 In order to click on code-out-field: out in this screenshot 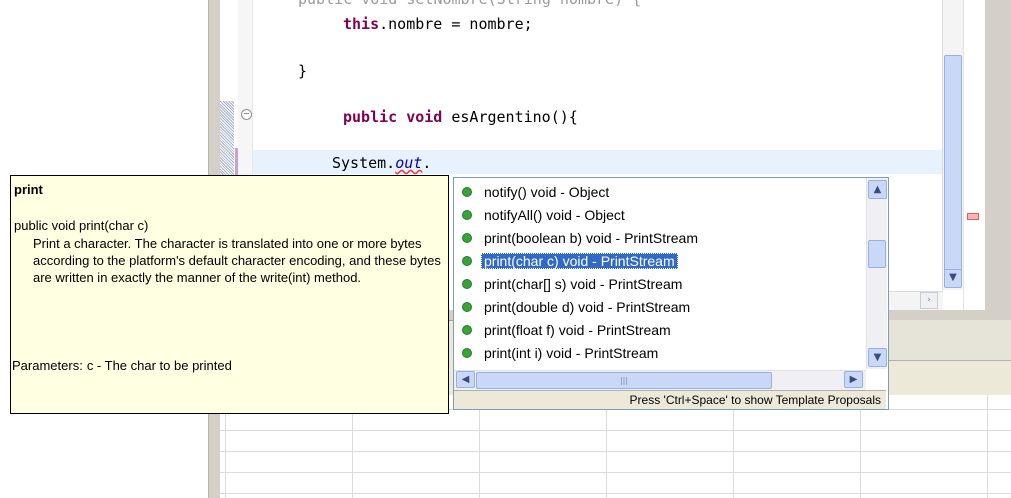, I will do `click(409, 163)`.